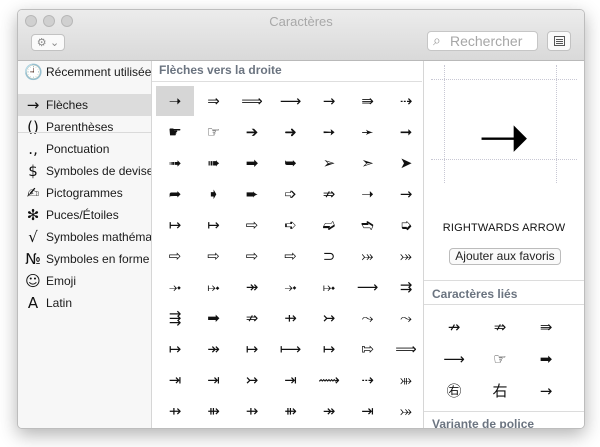  What do you see at coordinates (252, 132) in the screenshot?
I see `character-cell: ➔` at bounding box center [252, 132].